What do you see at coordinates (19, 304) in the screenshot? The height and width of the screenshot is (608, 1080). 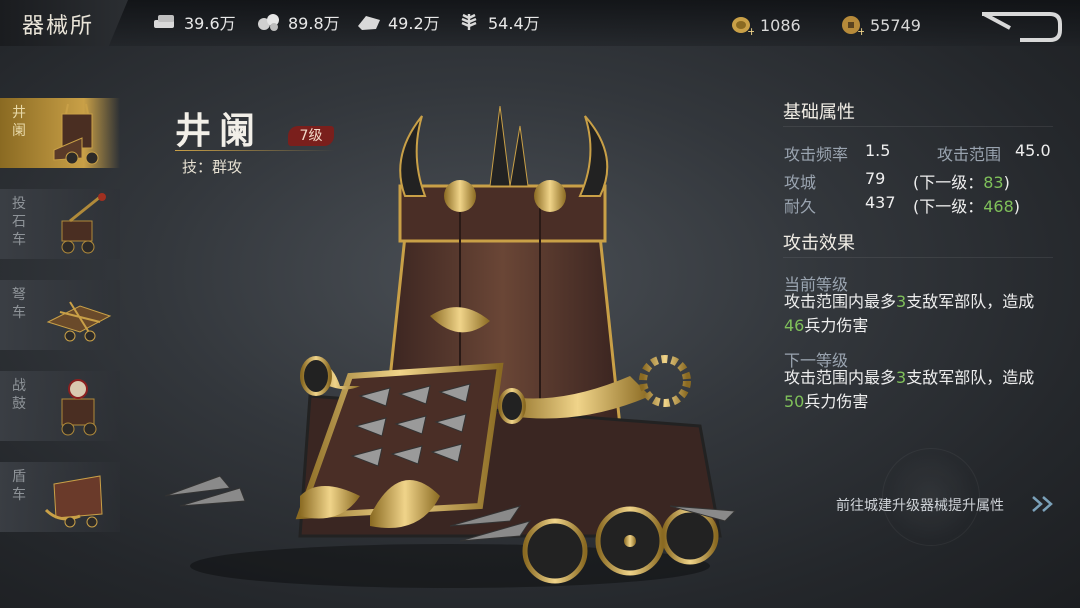 I see `sidebar-item-label: 弩车` at bounding box center [19, 304].